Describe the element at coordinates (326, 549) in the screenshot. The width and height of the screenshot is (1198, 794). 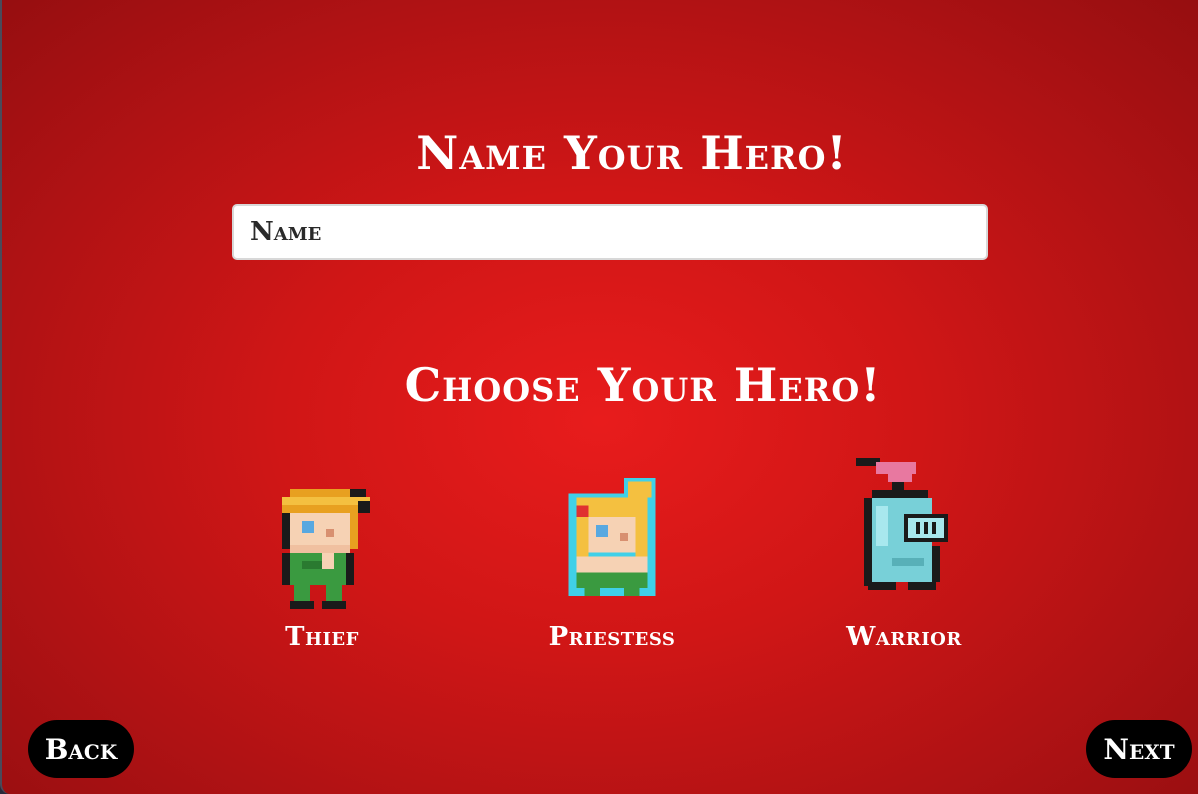
I see `thief-sprite-icon` at that location.